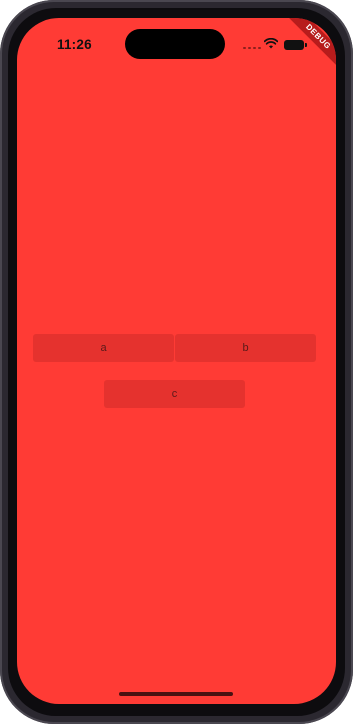  I want to click on debug-banner: DEBUG, so click(306, 48).